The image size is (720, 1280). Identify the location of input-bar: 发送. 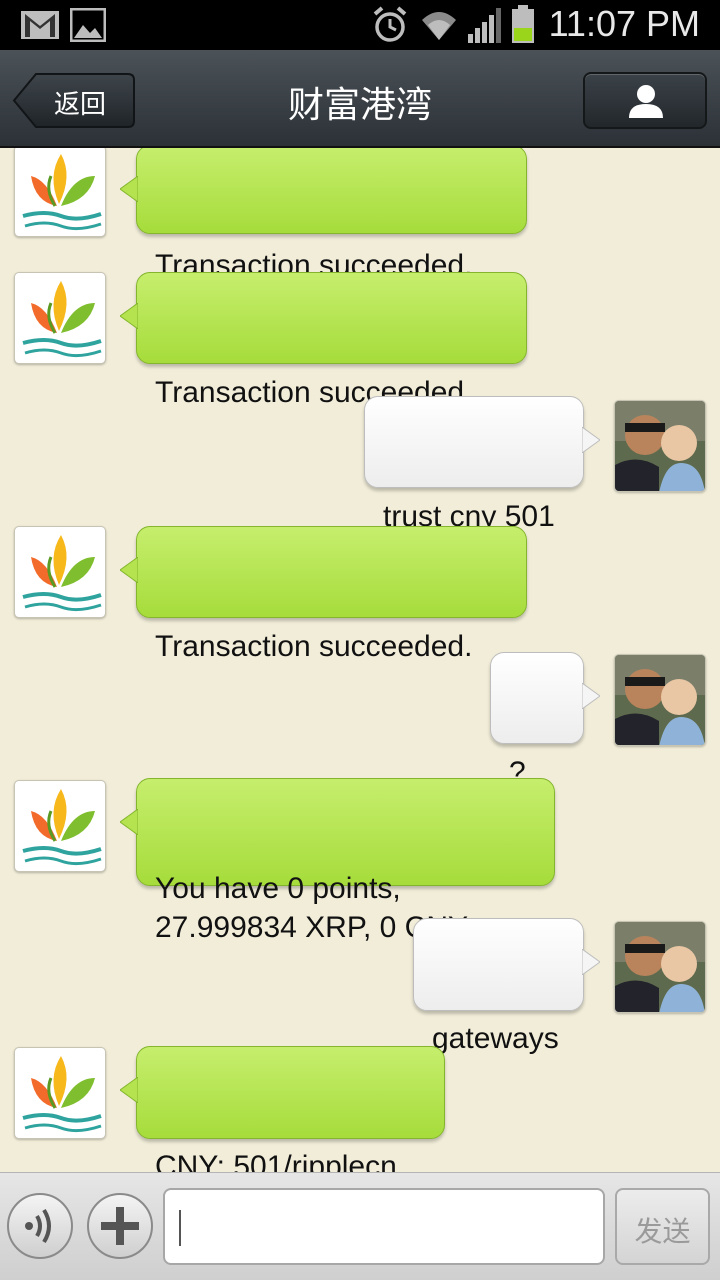
(360, 1226).